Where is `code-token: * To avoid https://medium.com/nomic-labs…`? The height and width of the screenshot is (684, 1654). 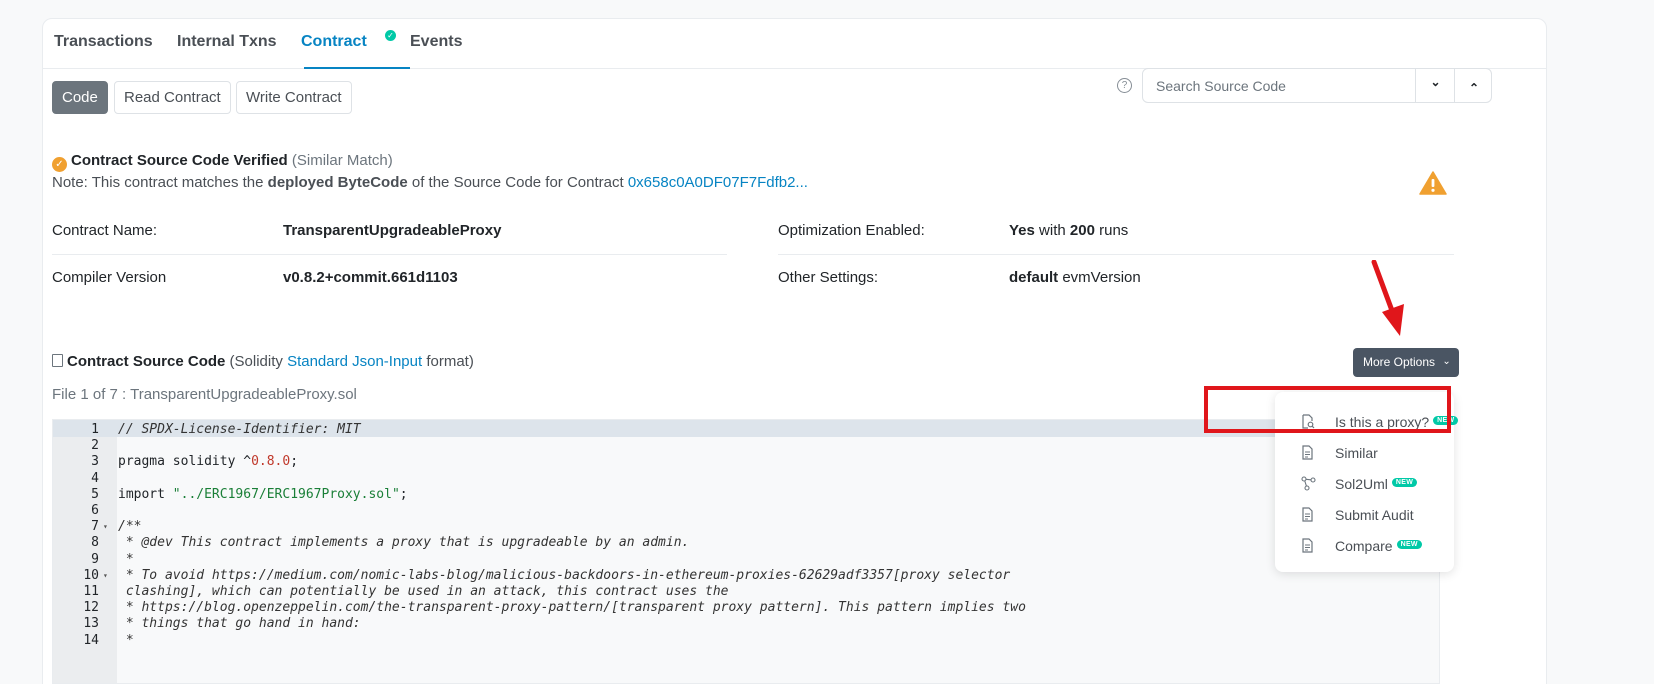
code-token: * To avoid https://medium.com/nomic-labs… is located at coordinates (564, 575).